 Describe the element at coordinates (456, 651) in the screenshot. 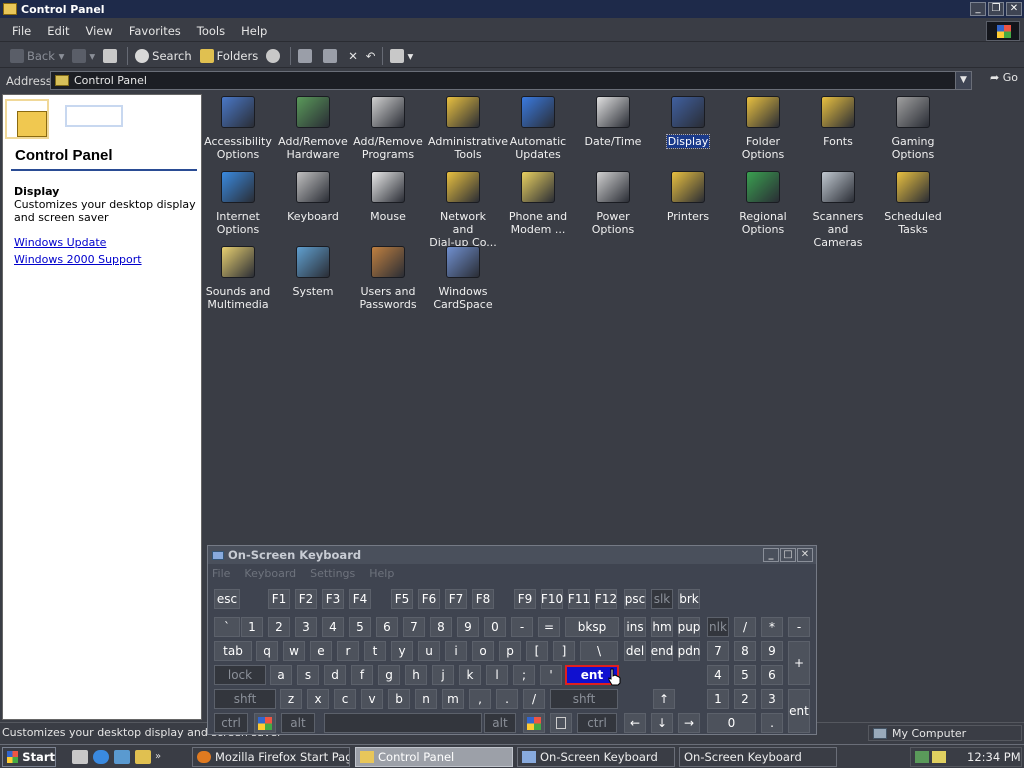

I see `key-r2k8: i` at that location.